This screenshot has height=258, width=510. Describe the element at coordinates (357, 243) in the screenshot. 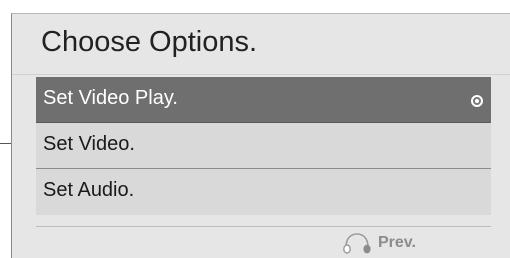

I see `headset-controller-icon` at that location.